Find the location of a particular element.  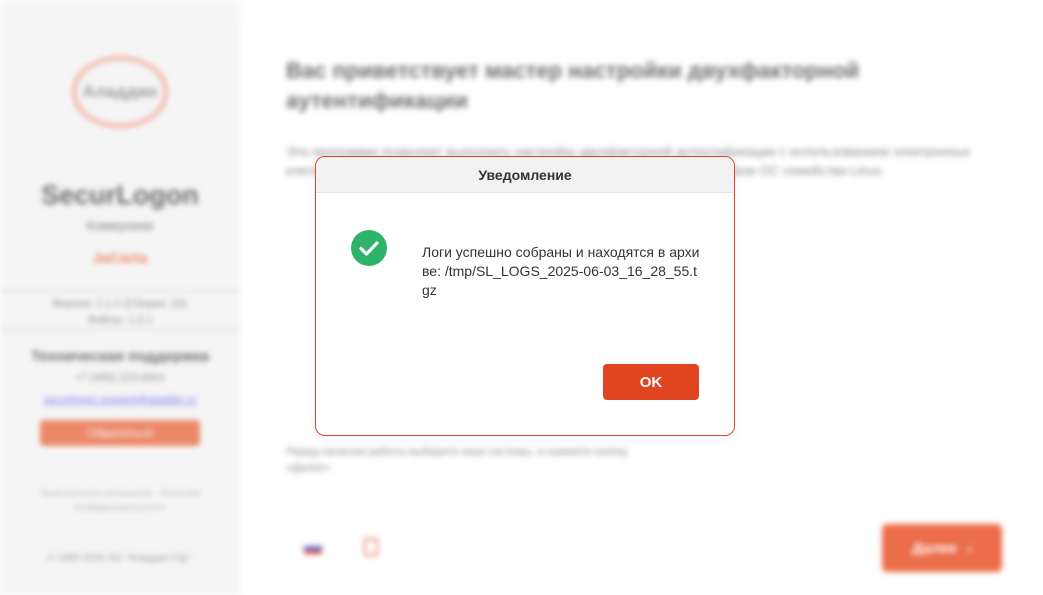

ok-button: OK is located at coordinates (651, 382).